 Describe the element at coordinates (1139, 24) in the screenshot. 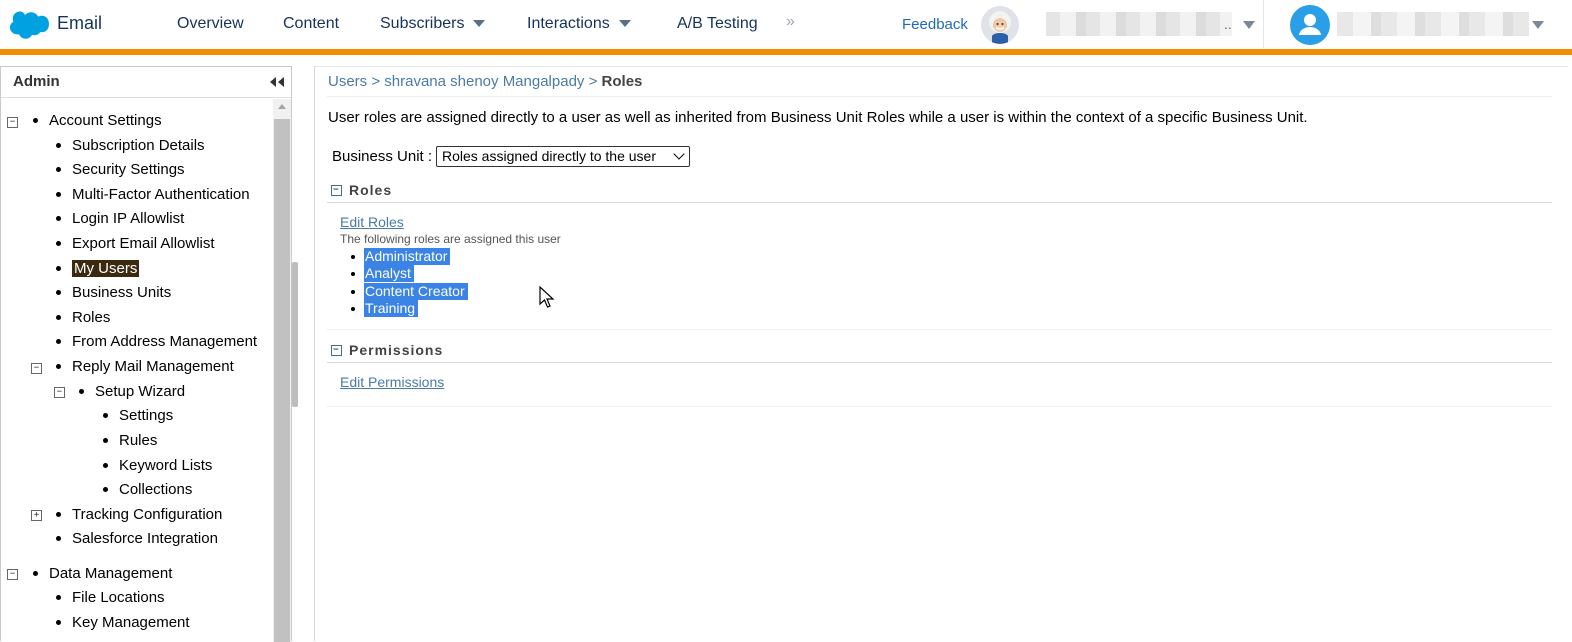

I see `account-switcher-blurred` at that location.